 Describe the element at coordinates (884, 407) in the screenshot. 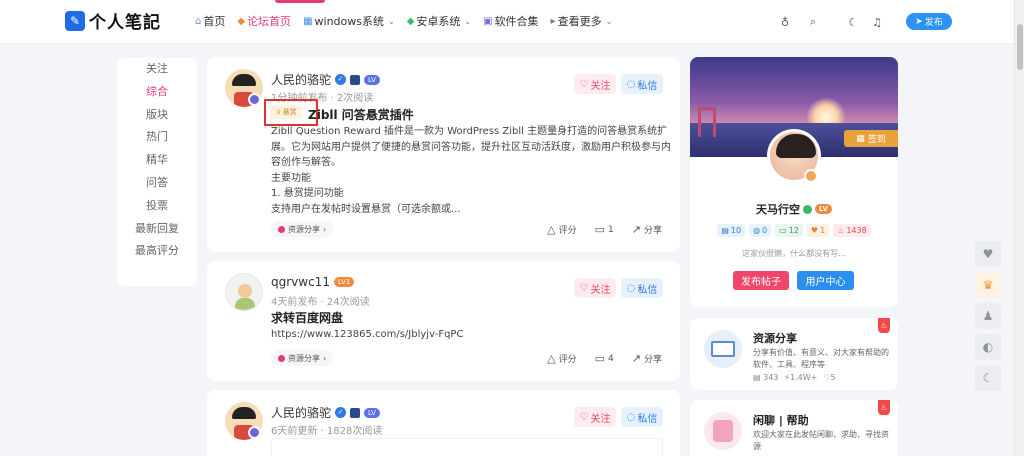

I see `hot-icon: ♨` at that location.